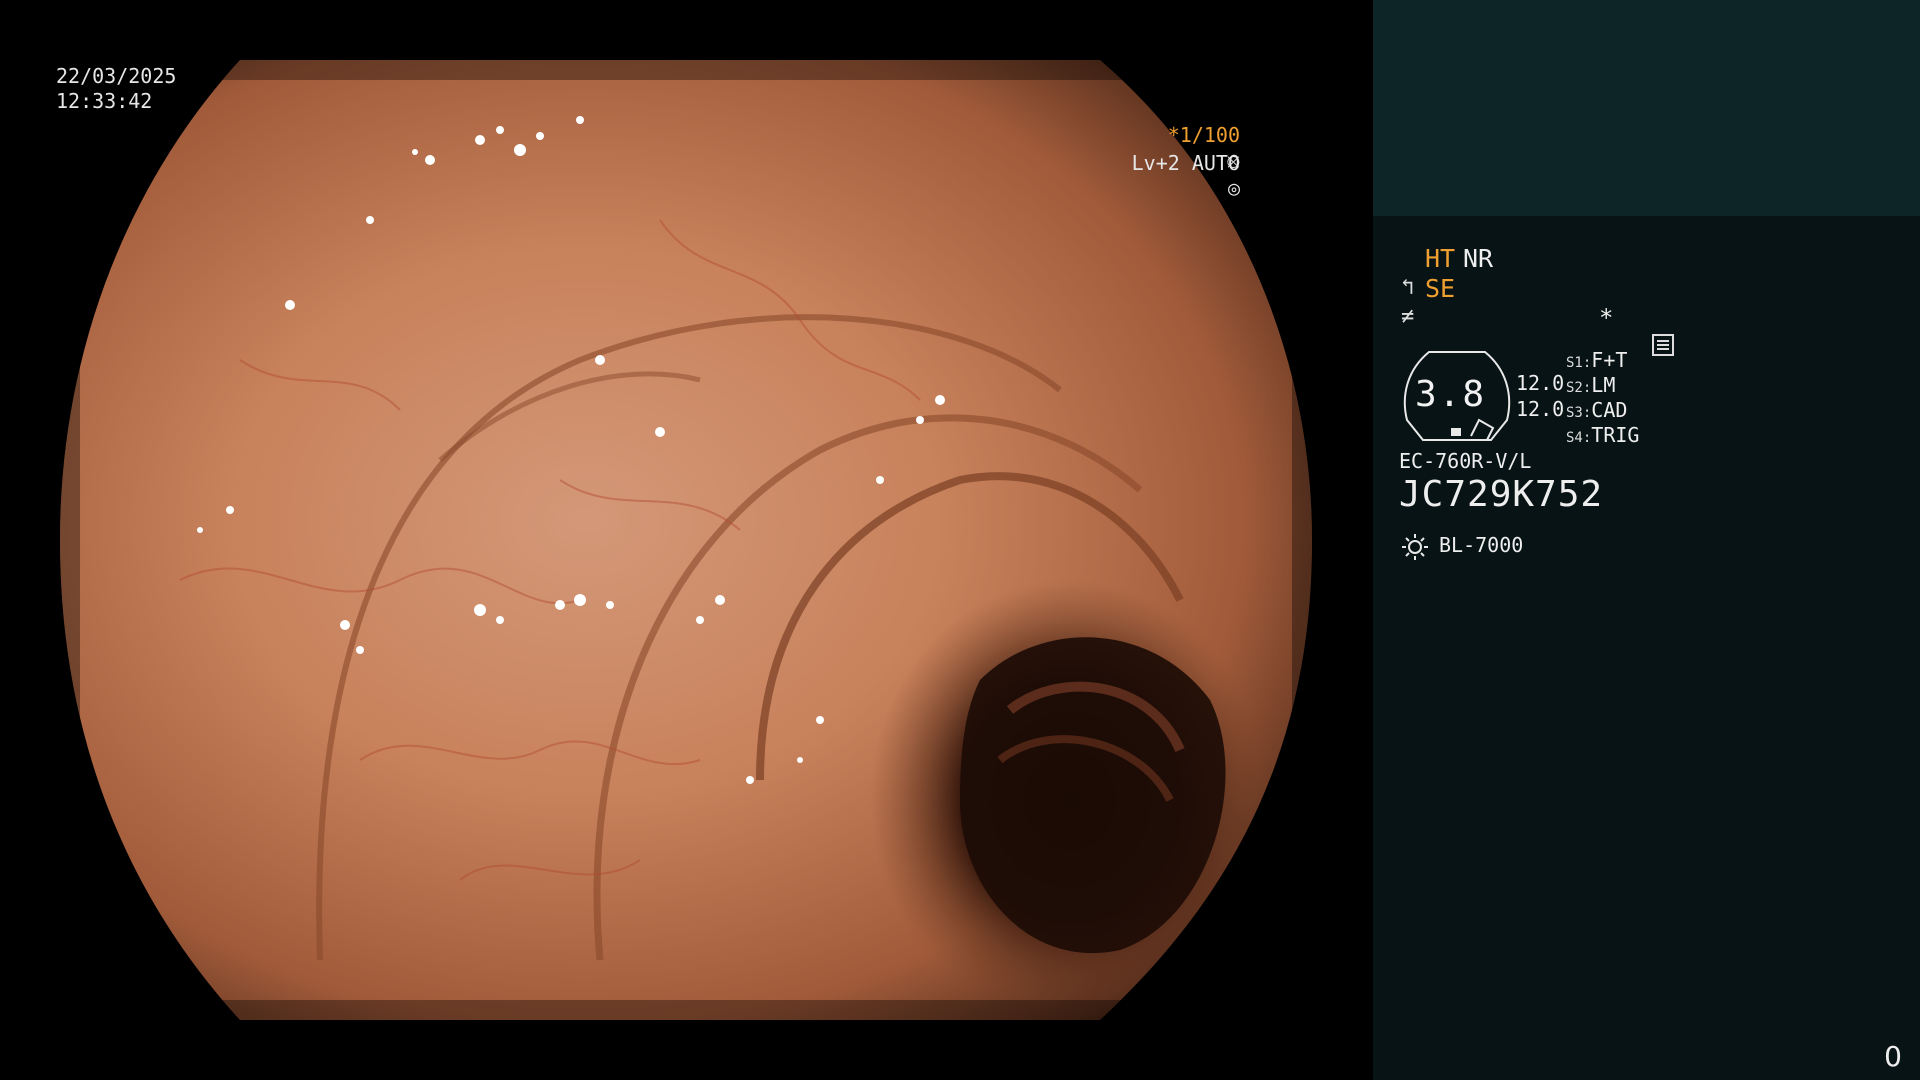  What do you see at coordinates (1646, 108) in the screenshot?
I see `panel-header-area` at bounding box center [1646, 108].